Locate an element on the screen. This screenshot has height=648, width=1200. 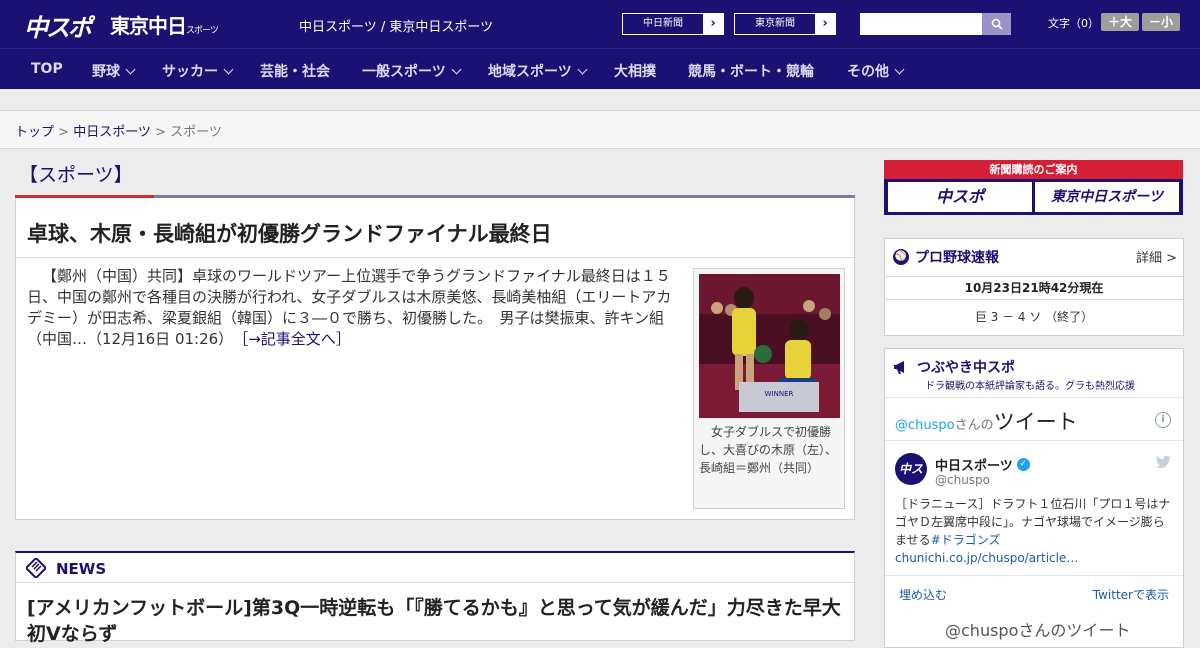
nav-item-regional-sports: 地域スポーツ is located at coordinates (538, 71).